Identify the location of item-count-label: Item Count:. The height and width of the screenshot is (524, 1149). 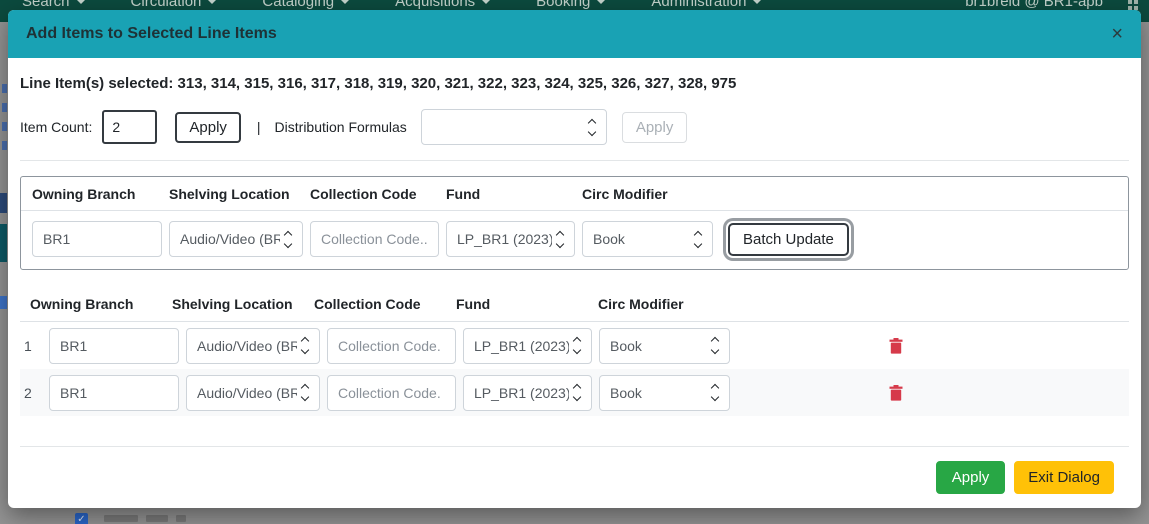
(56, 127).